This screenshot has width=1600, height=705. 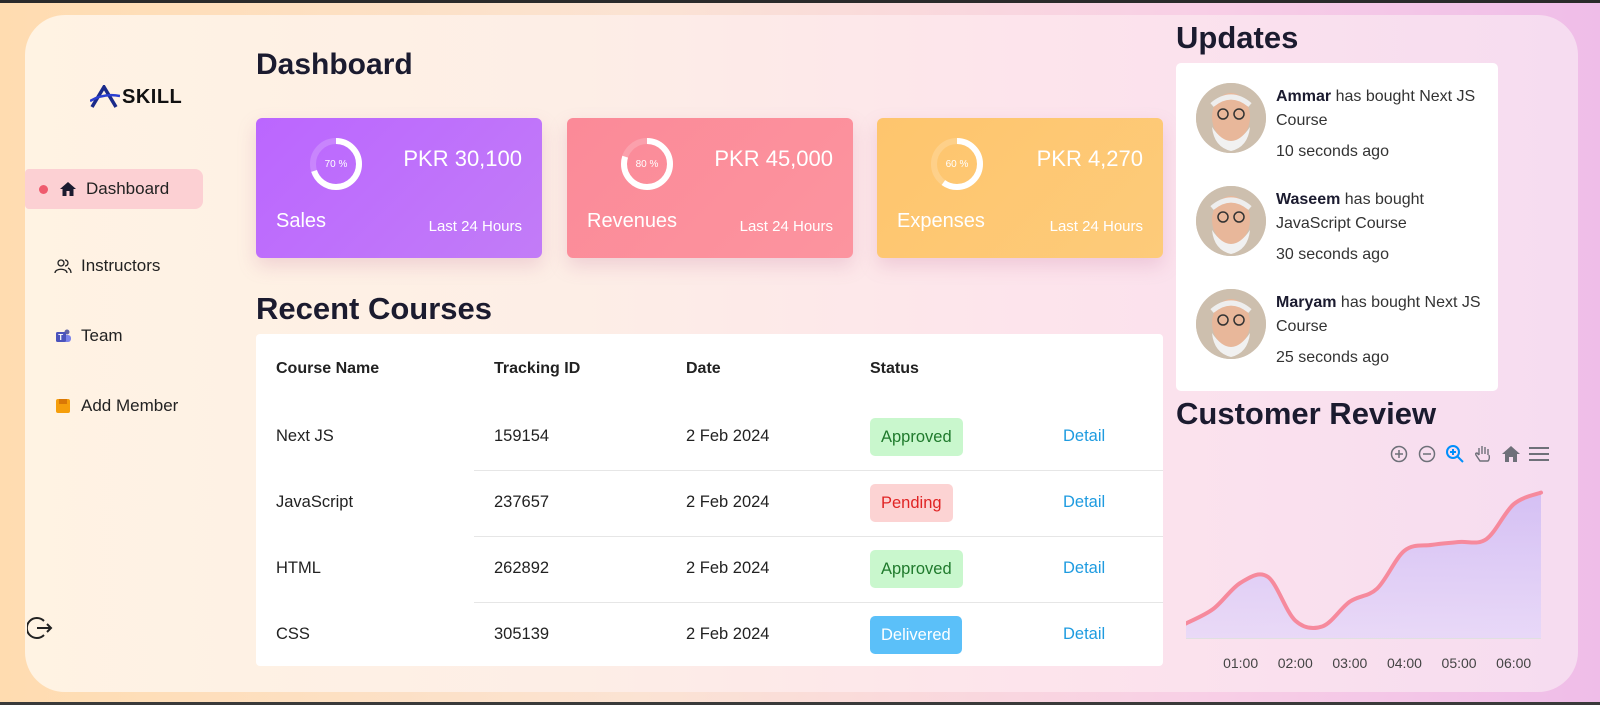 I want to click on sidebar-item-instructors: Instructors, so click(x=114, y=266).